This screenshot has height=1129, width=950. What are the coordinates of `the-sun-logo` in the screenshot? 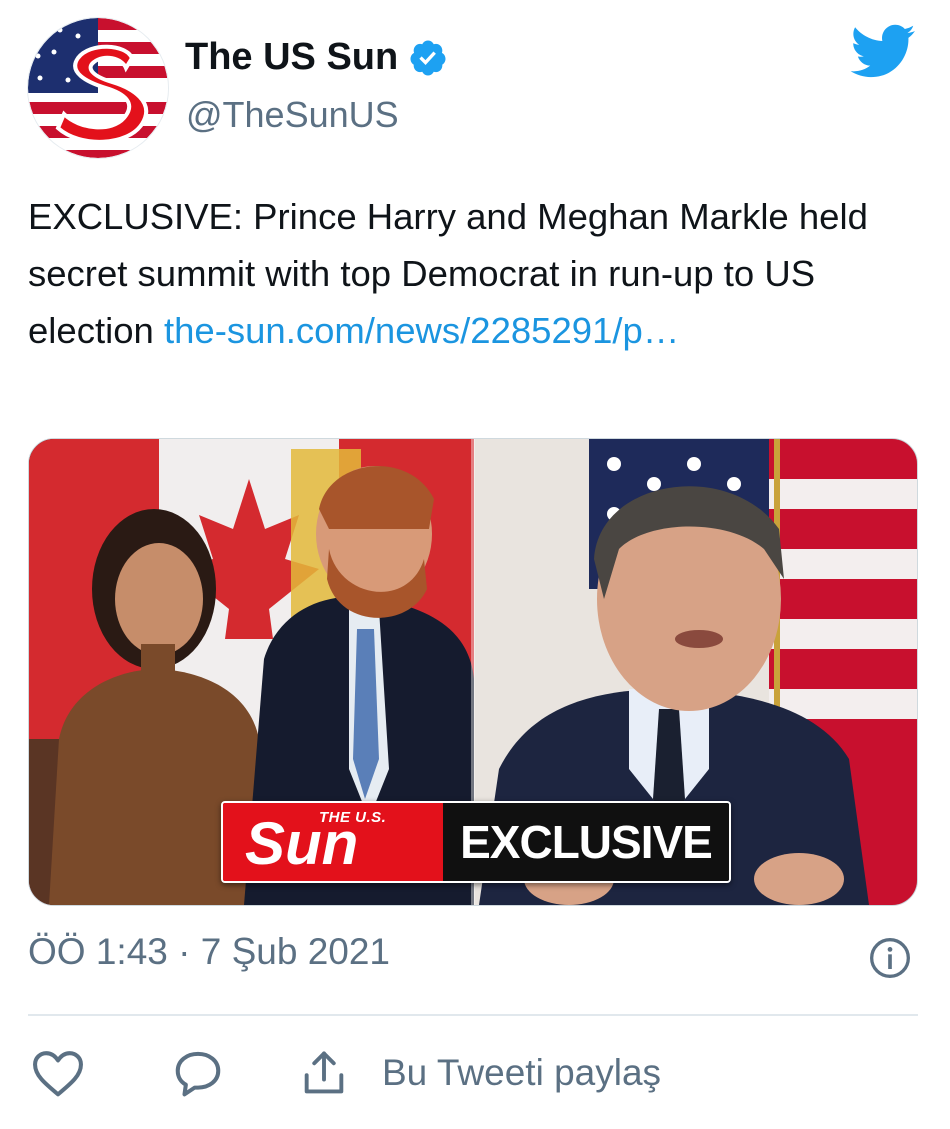 It's located at (98, 88).